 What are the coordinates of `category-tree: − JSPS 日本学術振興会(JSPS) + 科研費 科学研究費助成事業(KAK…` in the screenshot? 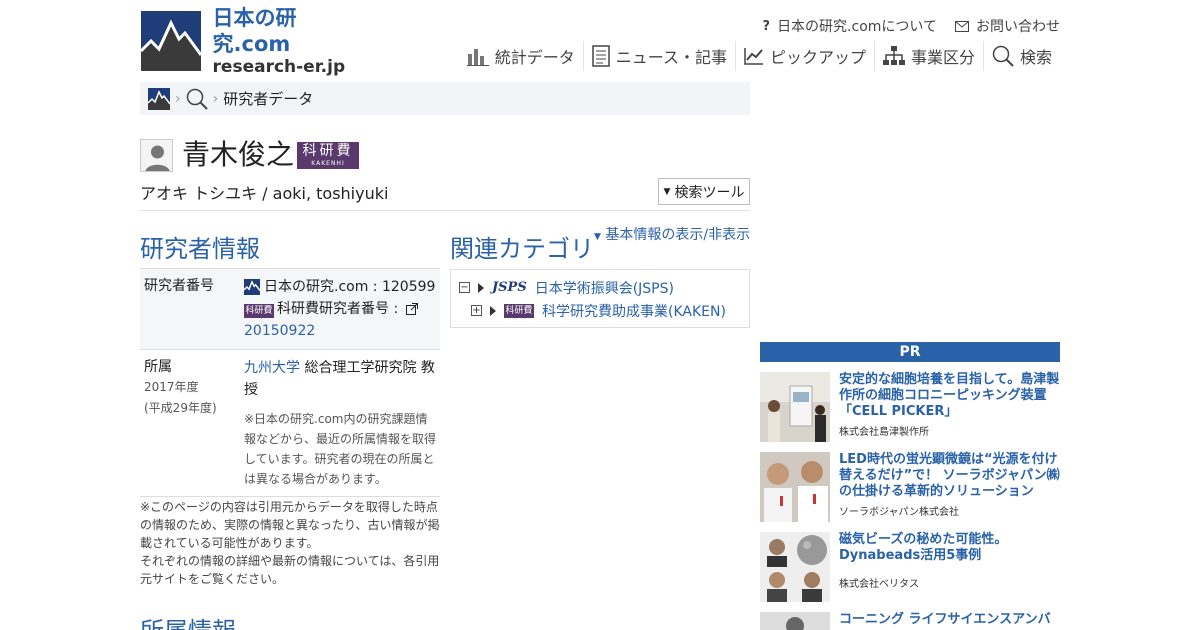 It's located at (600, 298).